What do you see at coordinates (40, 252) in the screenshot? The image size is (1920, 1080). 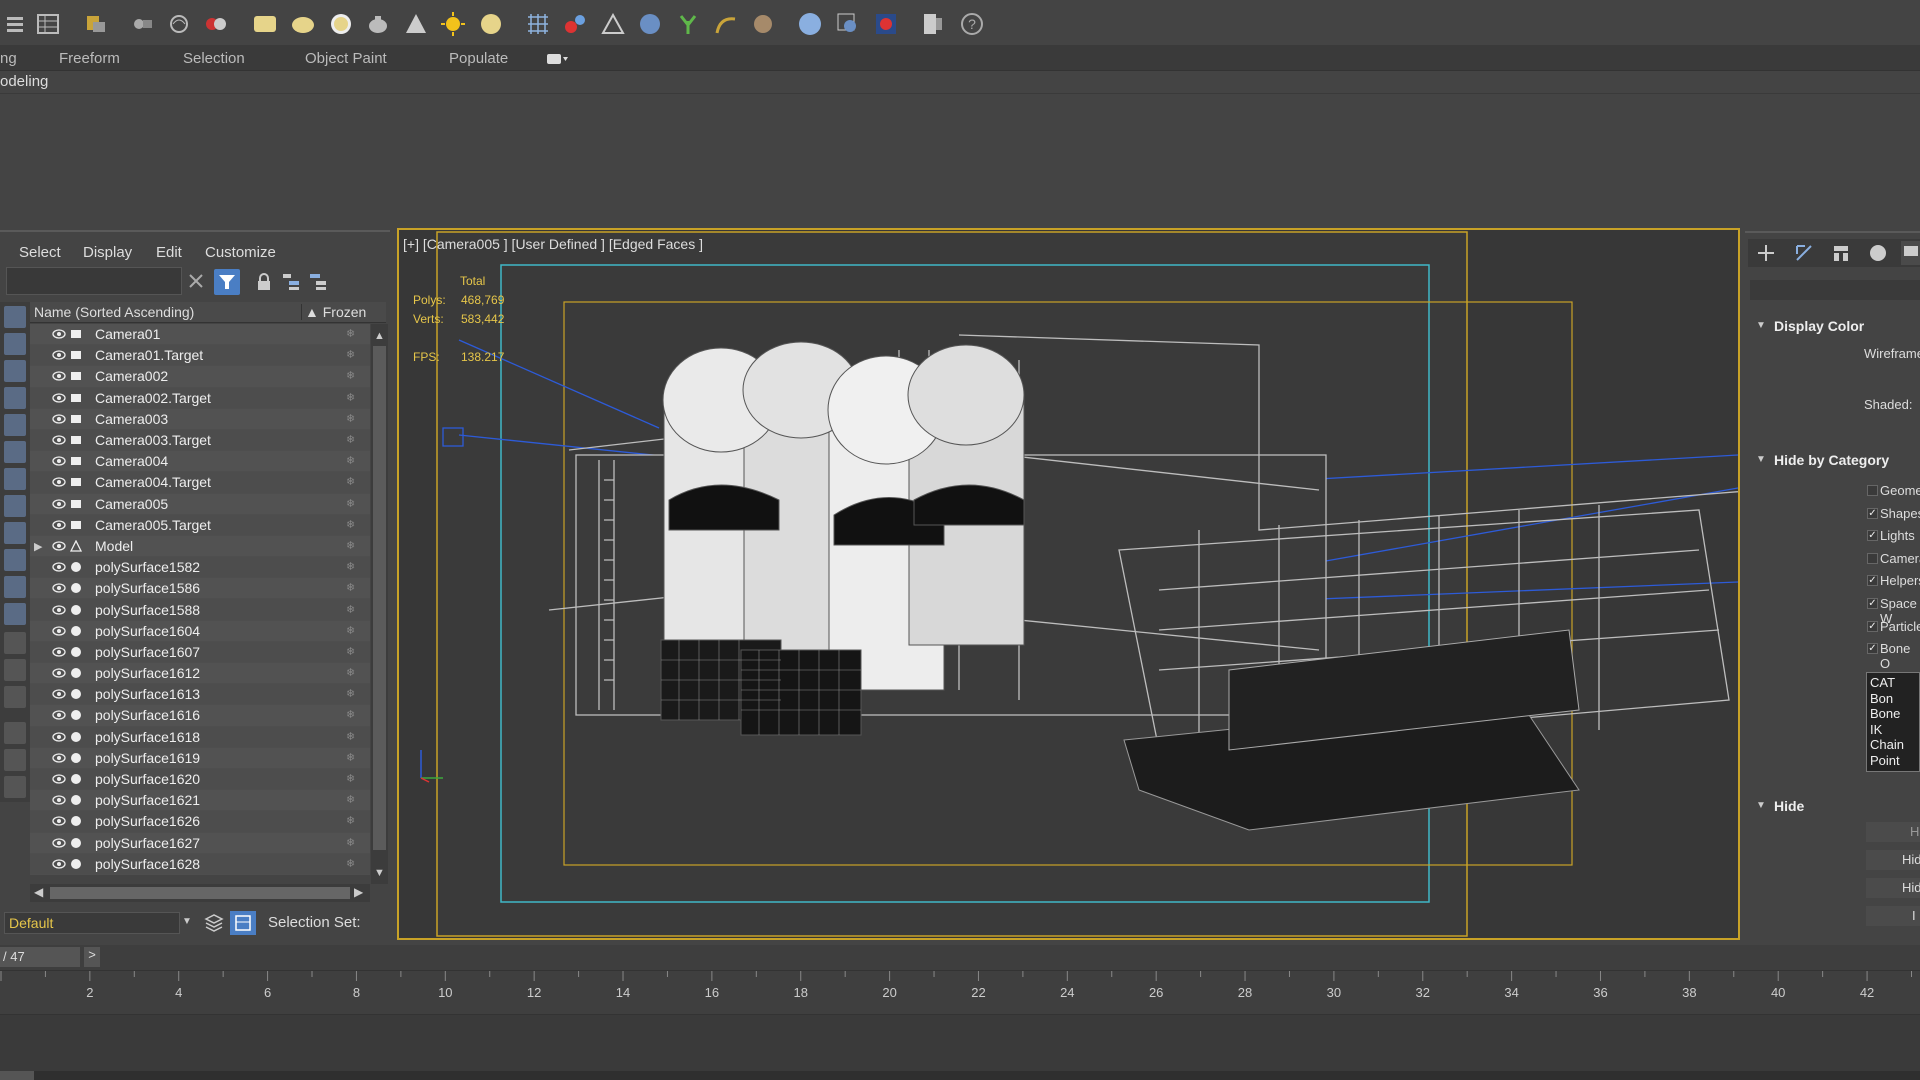 I see `menu-select: Select` at bounding box center [40, 252].